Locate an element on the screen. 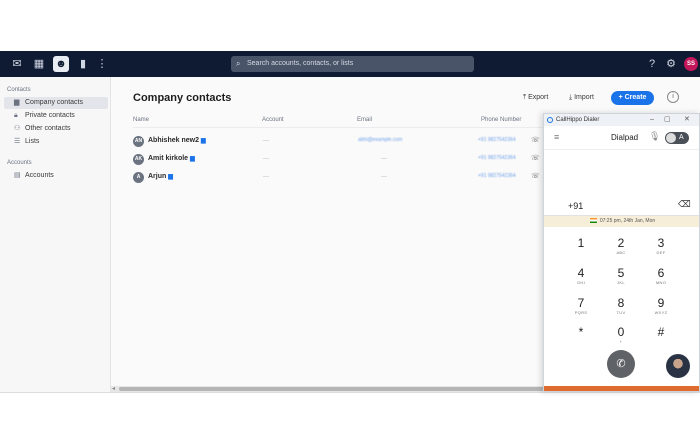 The image size is (700, 444). sidebar-item-label: Company contacts is located at coordinates (54, 102).